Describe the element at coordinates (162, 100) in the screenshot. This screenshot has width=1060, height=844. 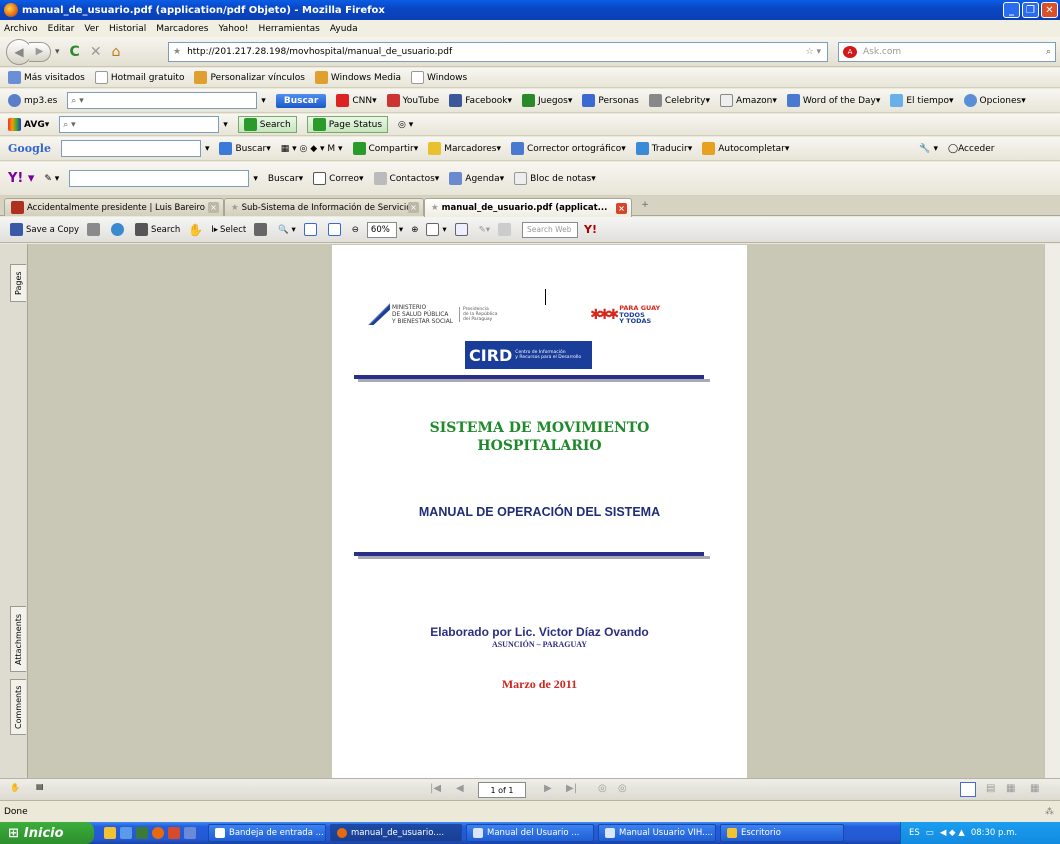
I see `ask-search-input: ⌕ ▾` at that location.